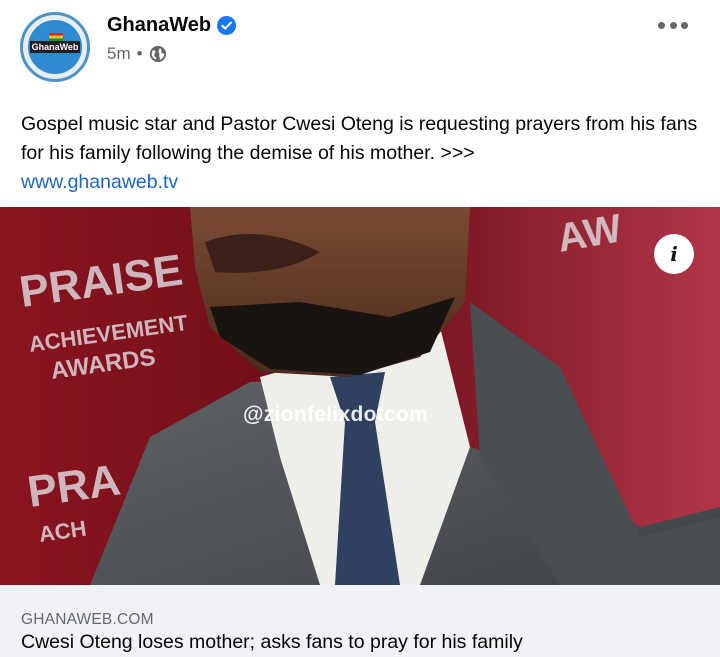 This screenshot has width=720, height=657. I want to click on post-meta: 5m •, so click(137, 54).